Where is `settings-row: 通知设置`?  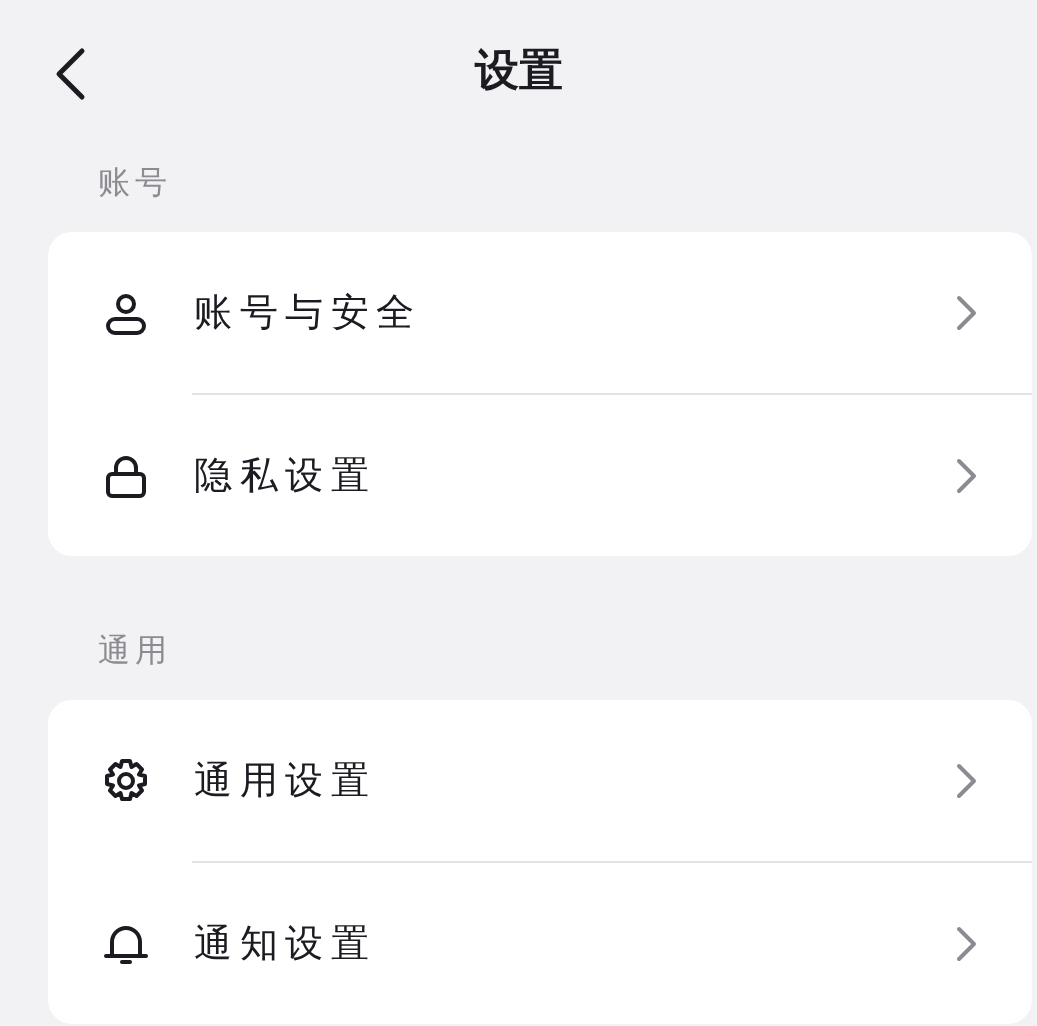 settings-row: 通知设置 is located at coordinates (540, 943).